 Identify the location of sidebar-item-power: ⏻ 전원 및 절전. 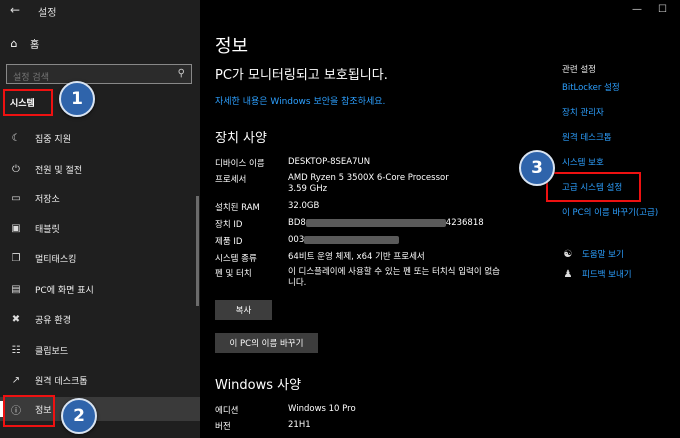
(100, 169).